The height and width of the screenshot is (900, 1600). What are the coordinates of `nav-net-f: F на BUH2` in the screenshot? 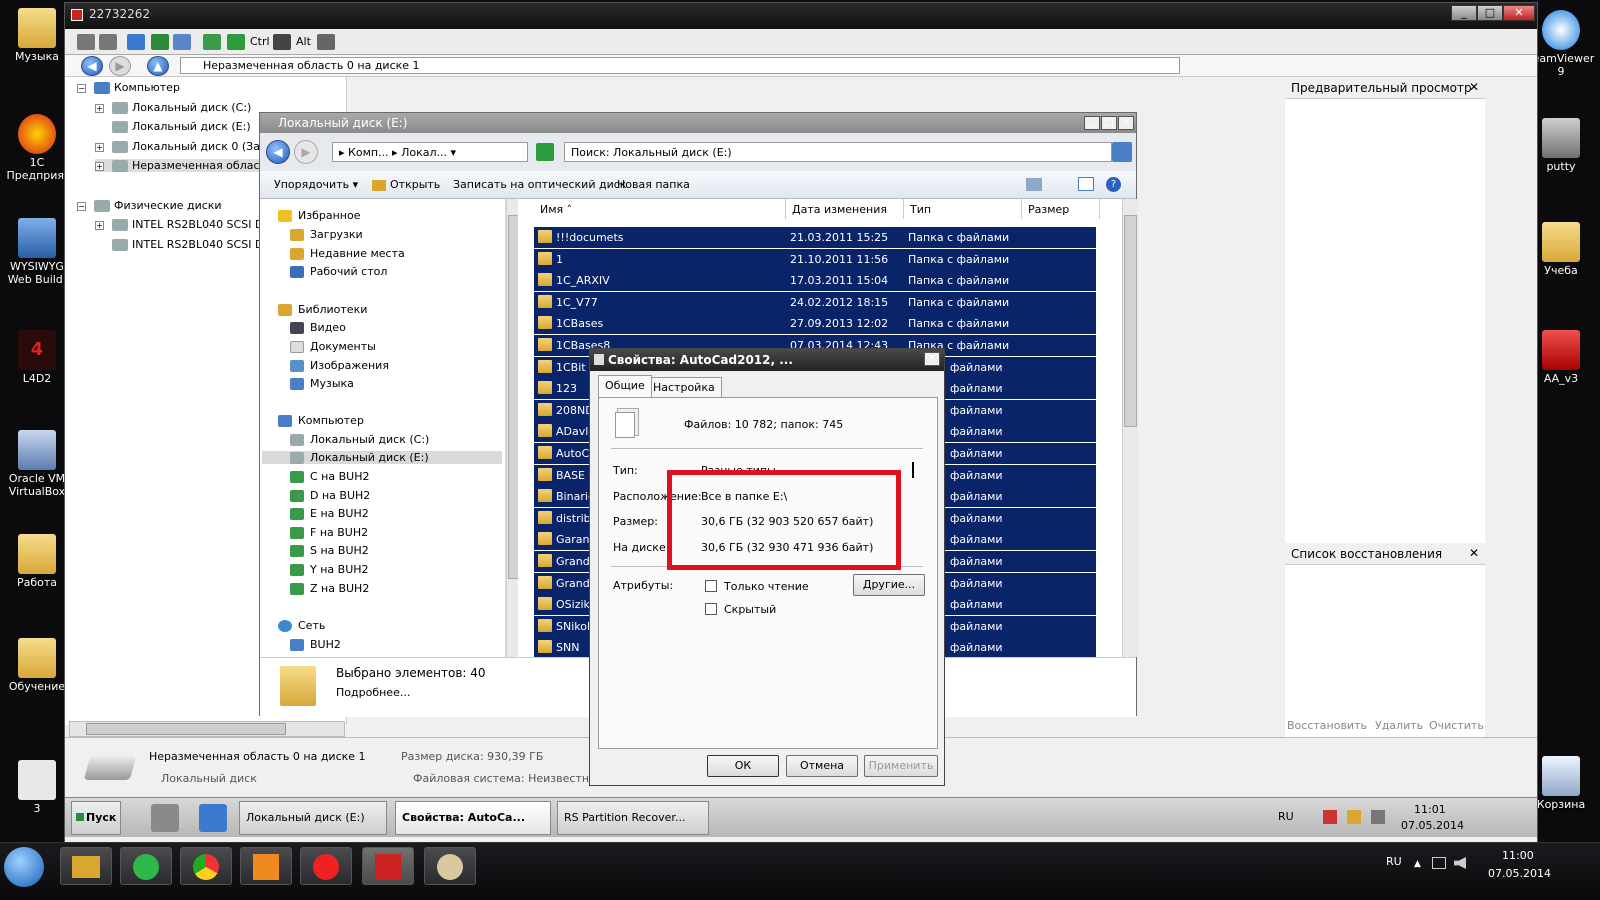 It's located at (329, 532).